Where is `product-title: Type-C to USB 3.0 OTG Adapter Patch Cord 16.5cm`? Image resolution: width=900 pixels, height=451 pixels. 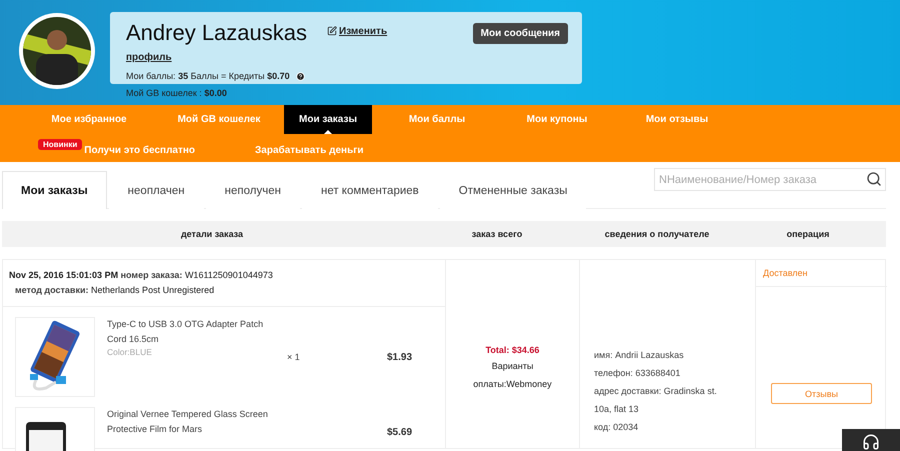
product-title: Type-C to USB 3.0 OTG Adapter Patch Cord 16.5cm is located at coordinates (192, 332).